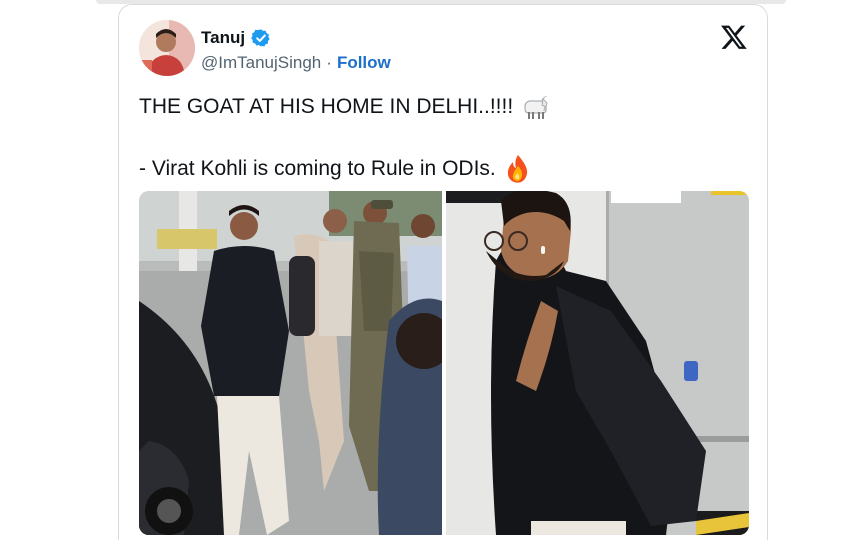  Describe the element at coordinates (517, 169) in the screenshot. I see `fire-icon` at that location.